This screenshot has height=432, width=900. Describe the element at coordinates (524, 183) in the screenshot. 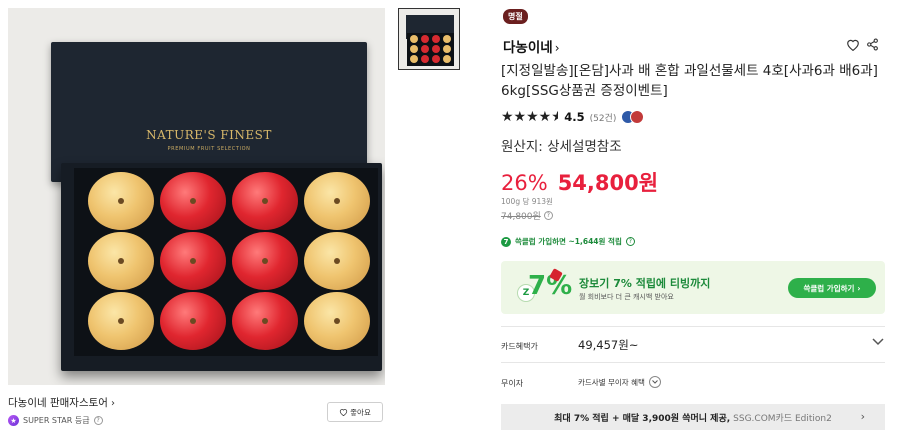

I see `discount-rate: 26%` at that location.